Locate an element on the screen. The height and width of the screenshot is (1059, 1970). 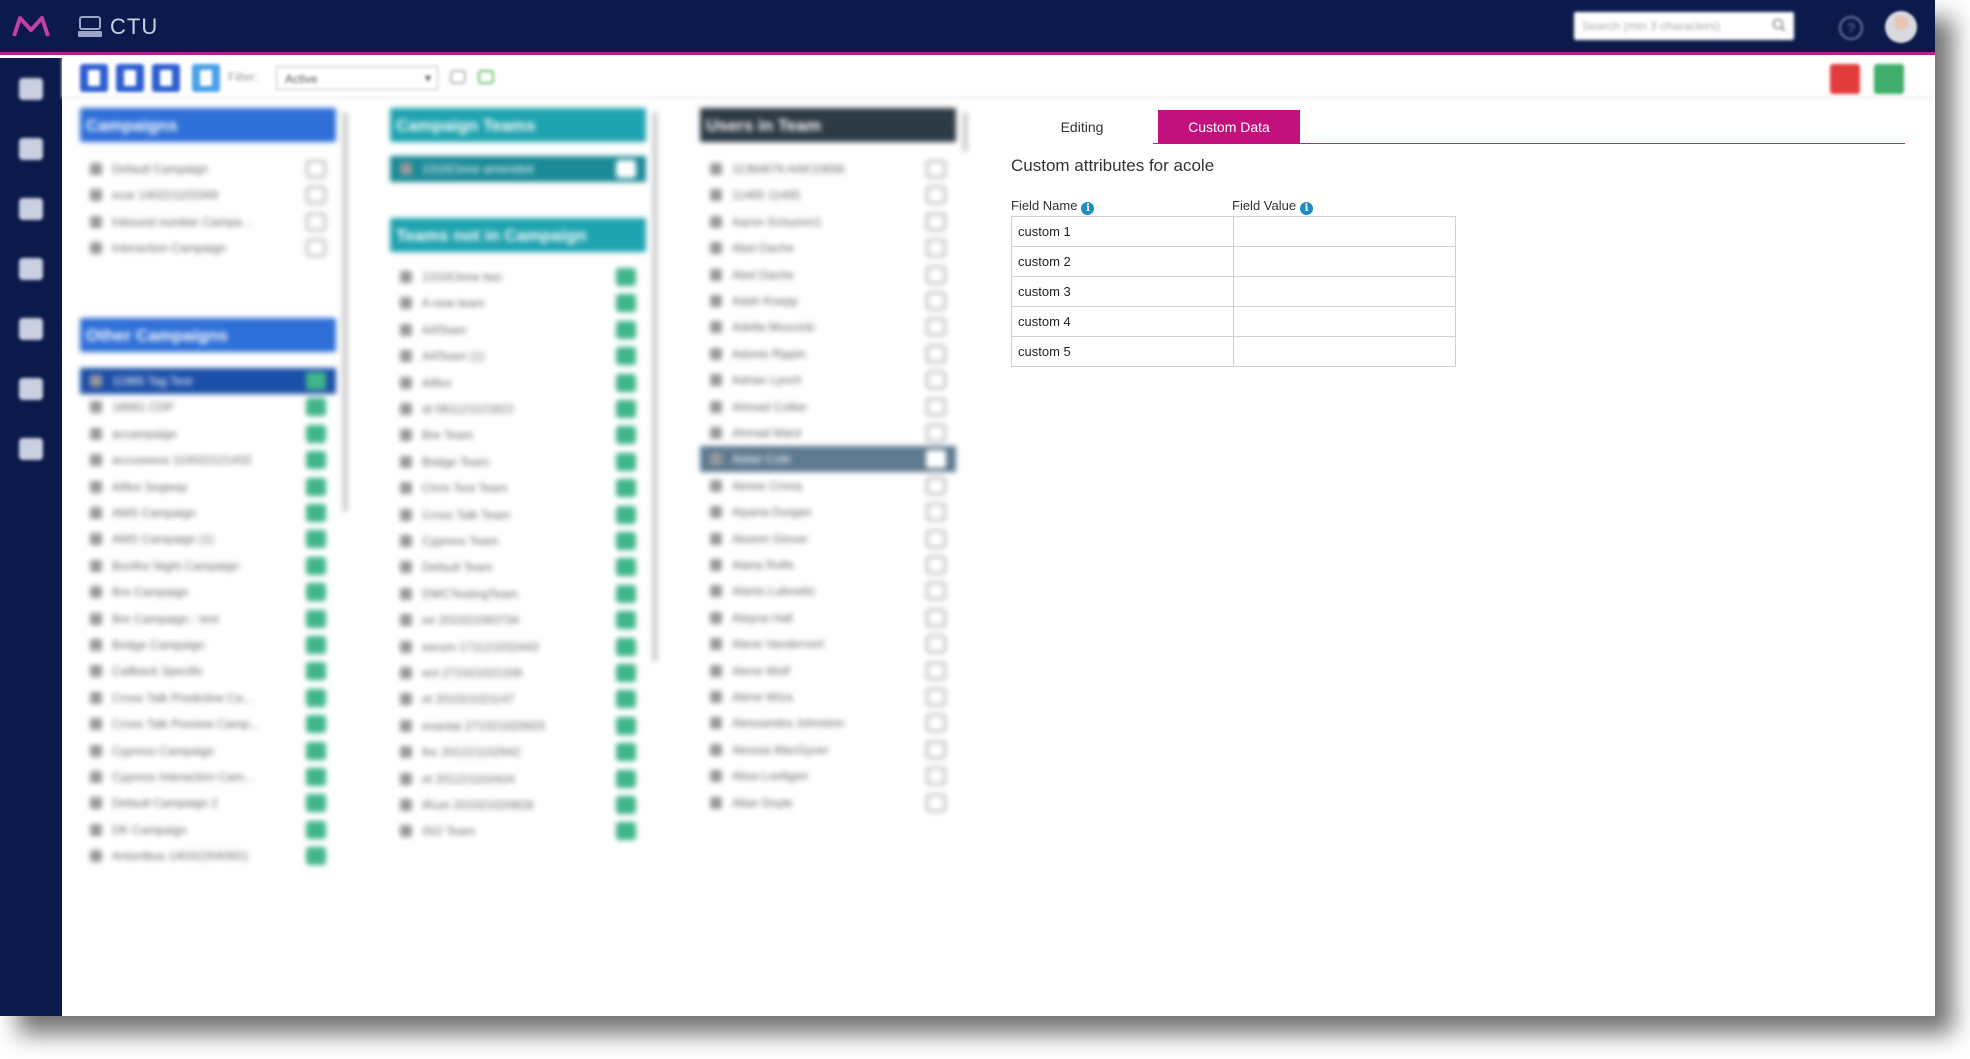
brand-logo-icon is located at coordinates (31, 26).